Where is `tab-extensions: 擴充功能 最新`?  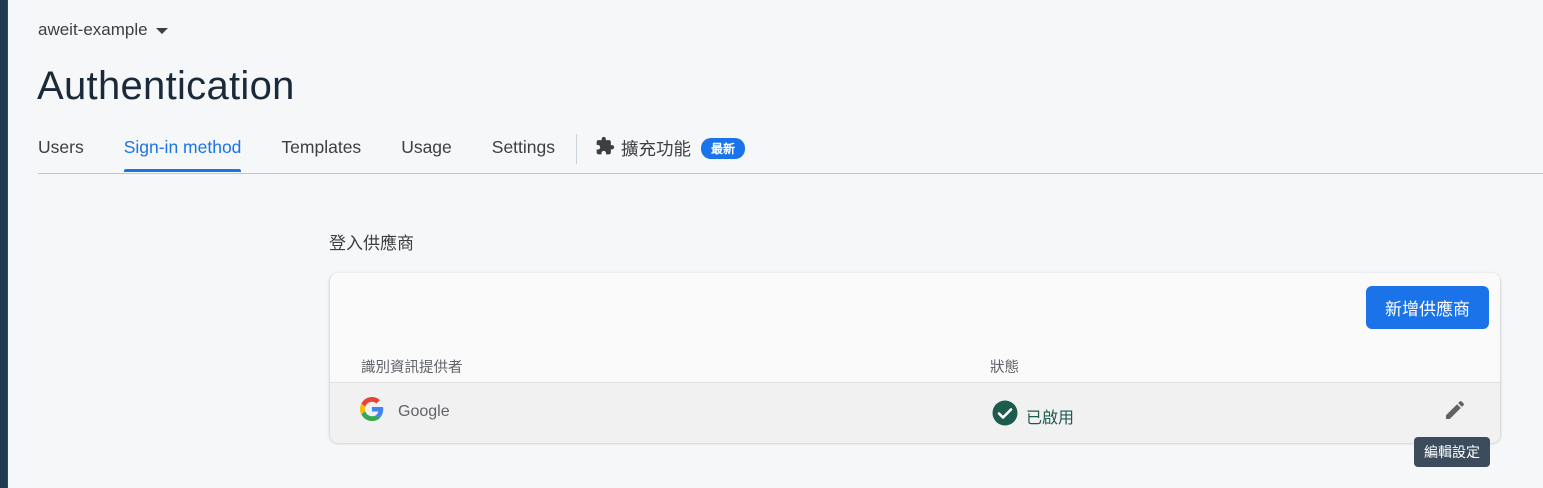
tab-extensions: 擴充功能 最新 is located at coordinates (670, 148).